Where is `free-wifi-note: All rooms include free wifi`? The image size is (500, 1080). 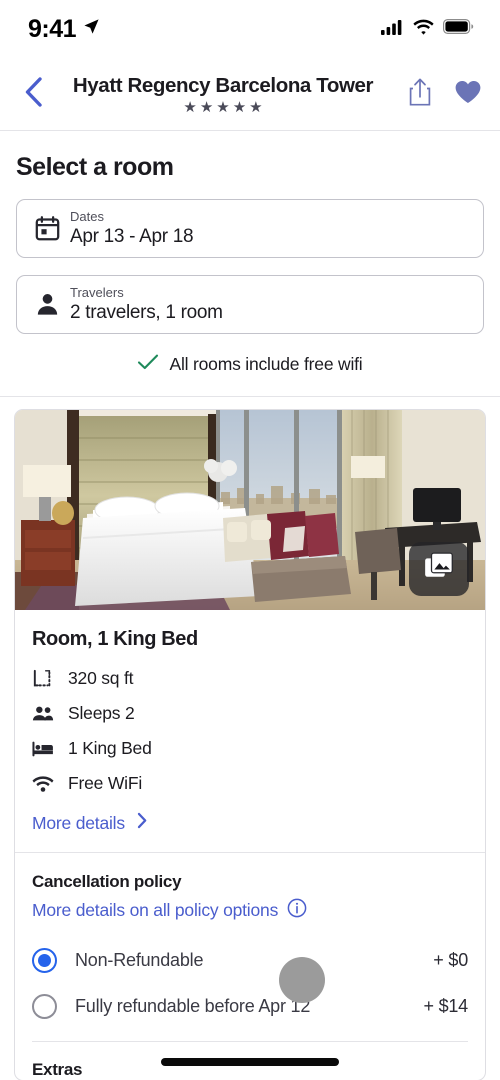 free-wifi-note: All rooms include free wifi is located at coordinates (250, 364).